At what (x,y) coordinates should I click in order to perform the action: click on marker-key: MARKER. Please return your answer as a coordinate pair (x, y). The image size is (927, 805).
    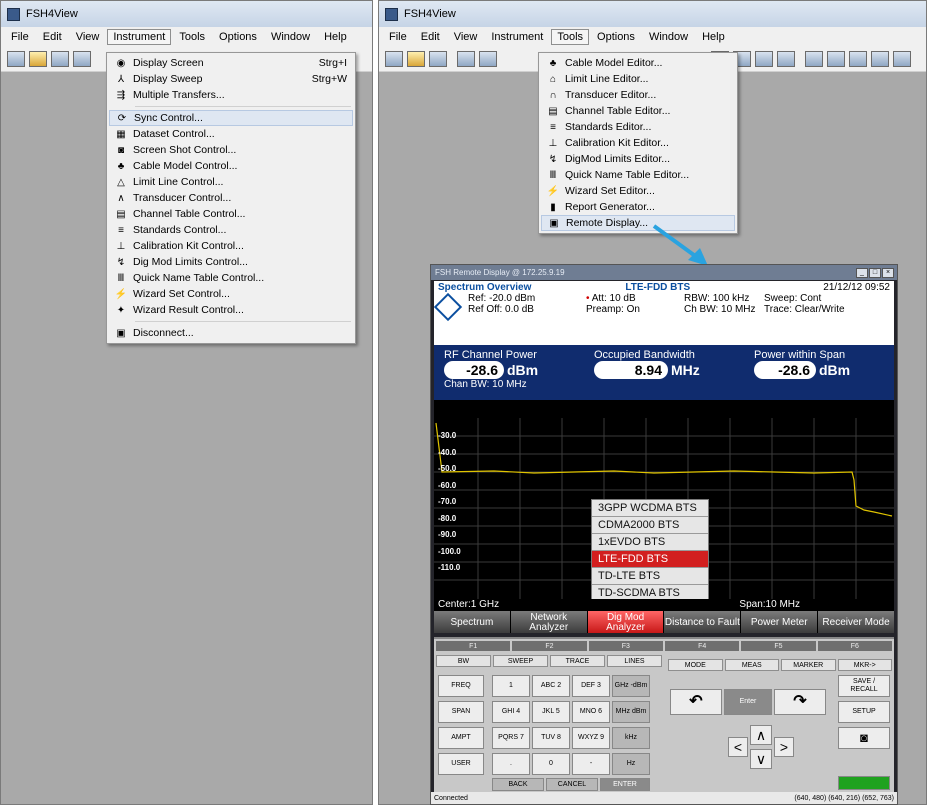
    Looking at the image, I should click on (808, 665).